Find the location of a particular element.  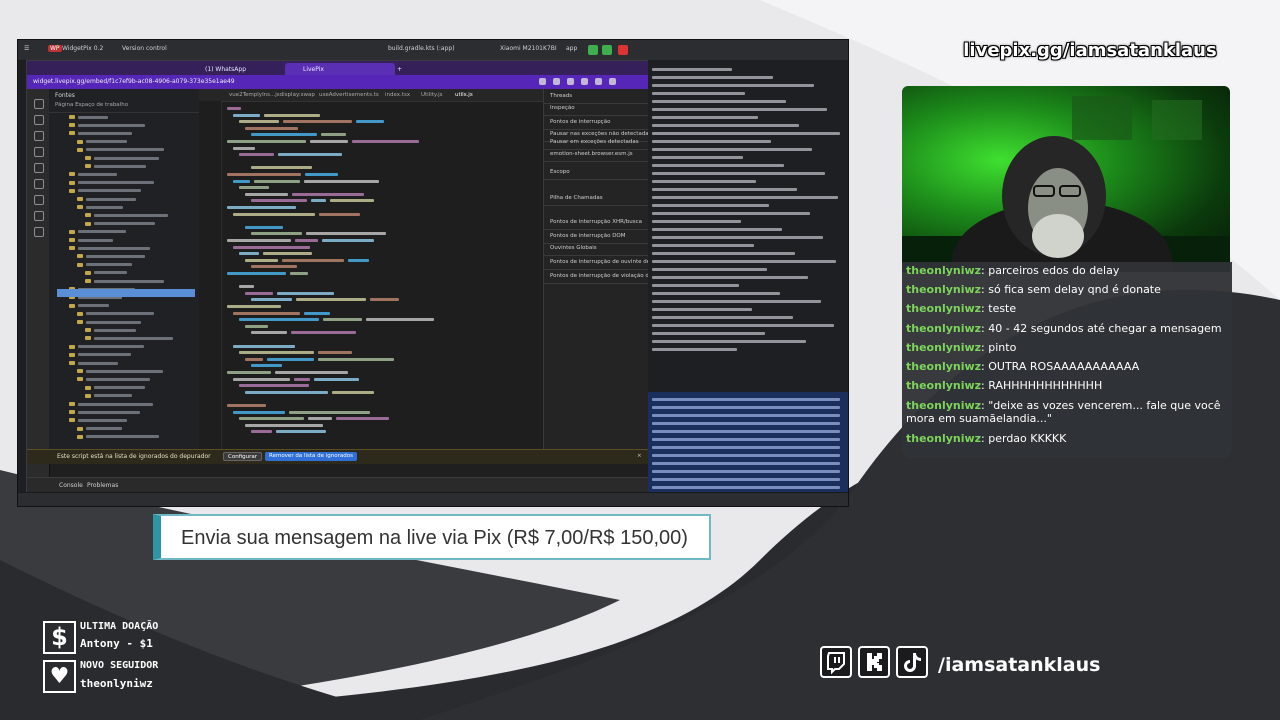

debugger-section: Pontos de interrupção de violação do is located at coordinates (599, 276).